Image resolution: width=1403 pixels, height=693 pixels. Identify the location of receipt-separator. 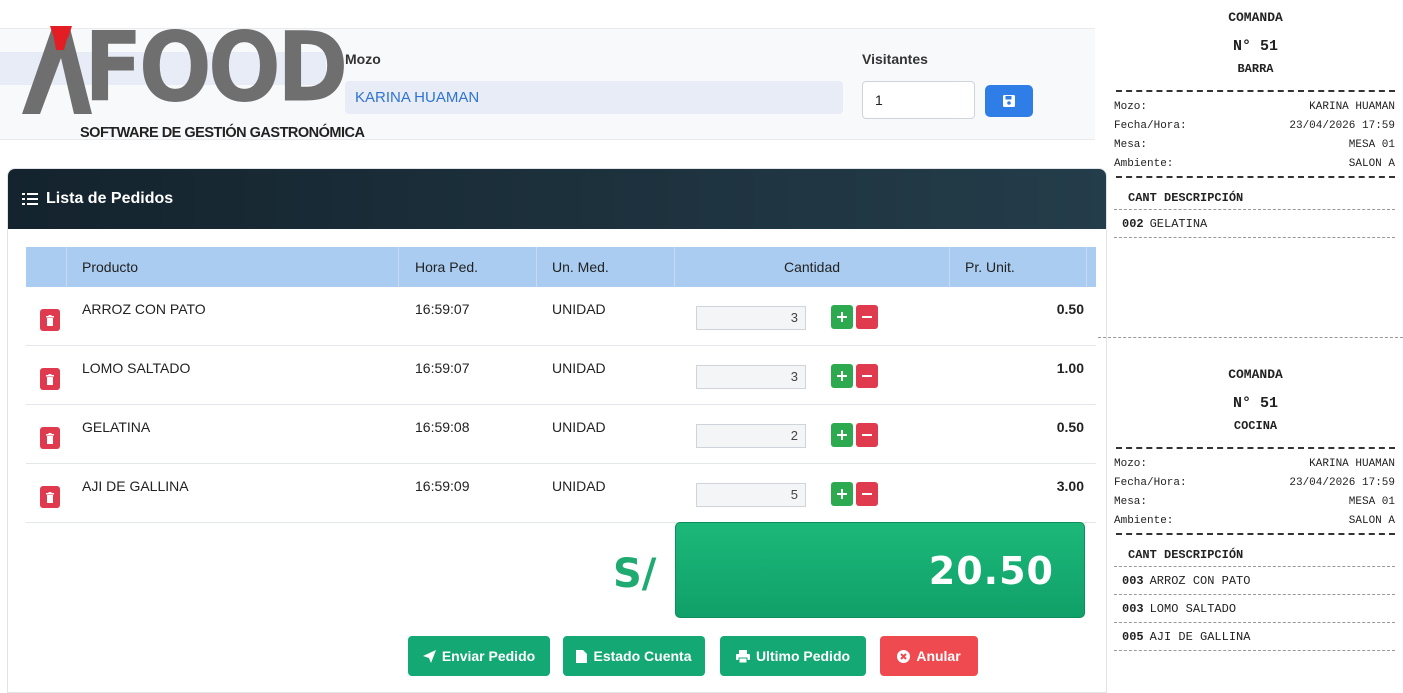
(1250, 337).